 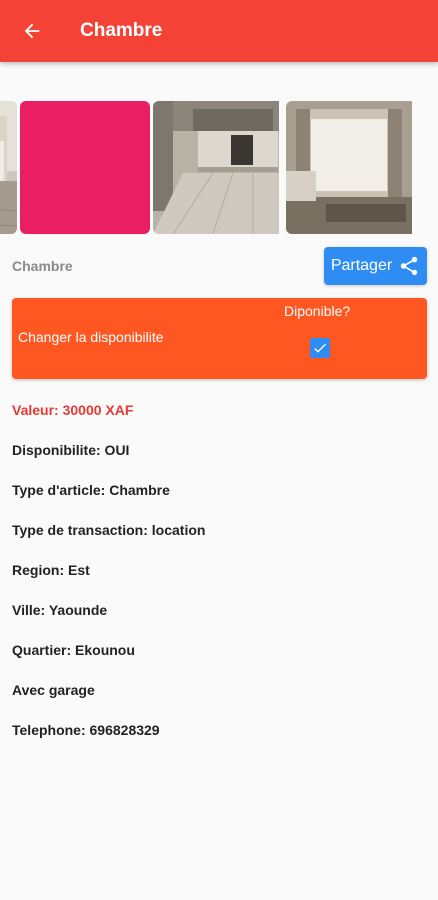 What do you see at coordinates (91, 490) in the screenshot?
I see `detail-type: Type d'article: Chambre` at bounding box center [91, 490].